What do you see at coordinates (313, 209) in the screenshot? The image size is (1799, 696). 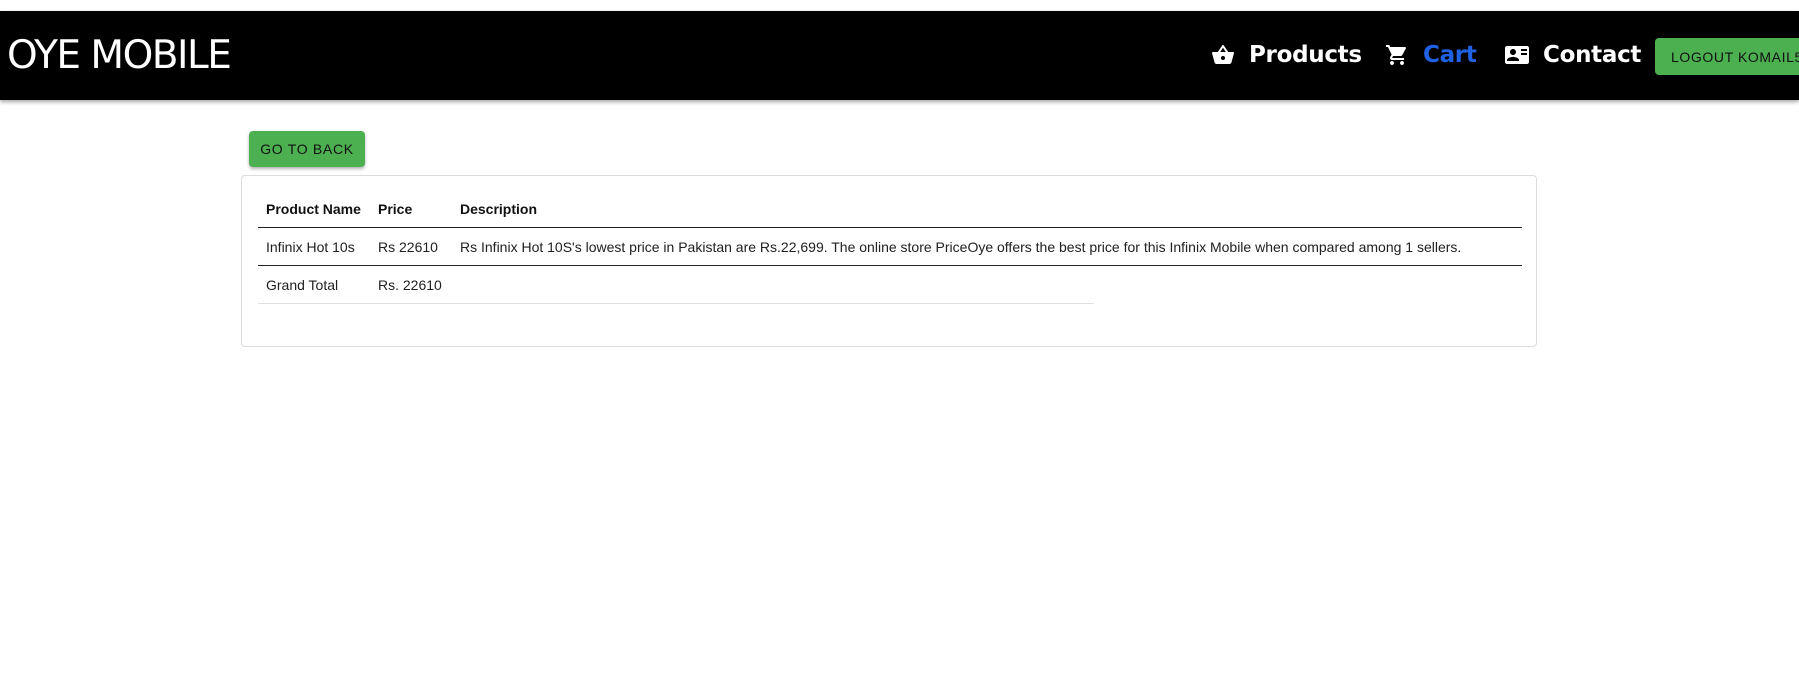 I see `column-header-product-name: Product Name` at bounding box center [313, 209].